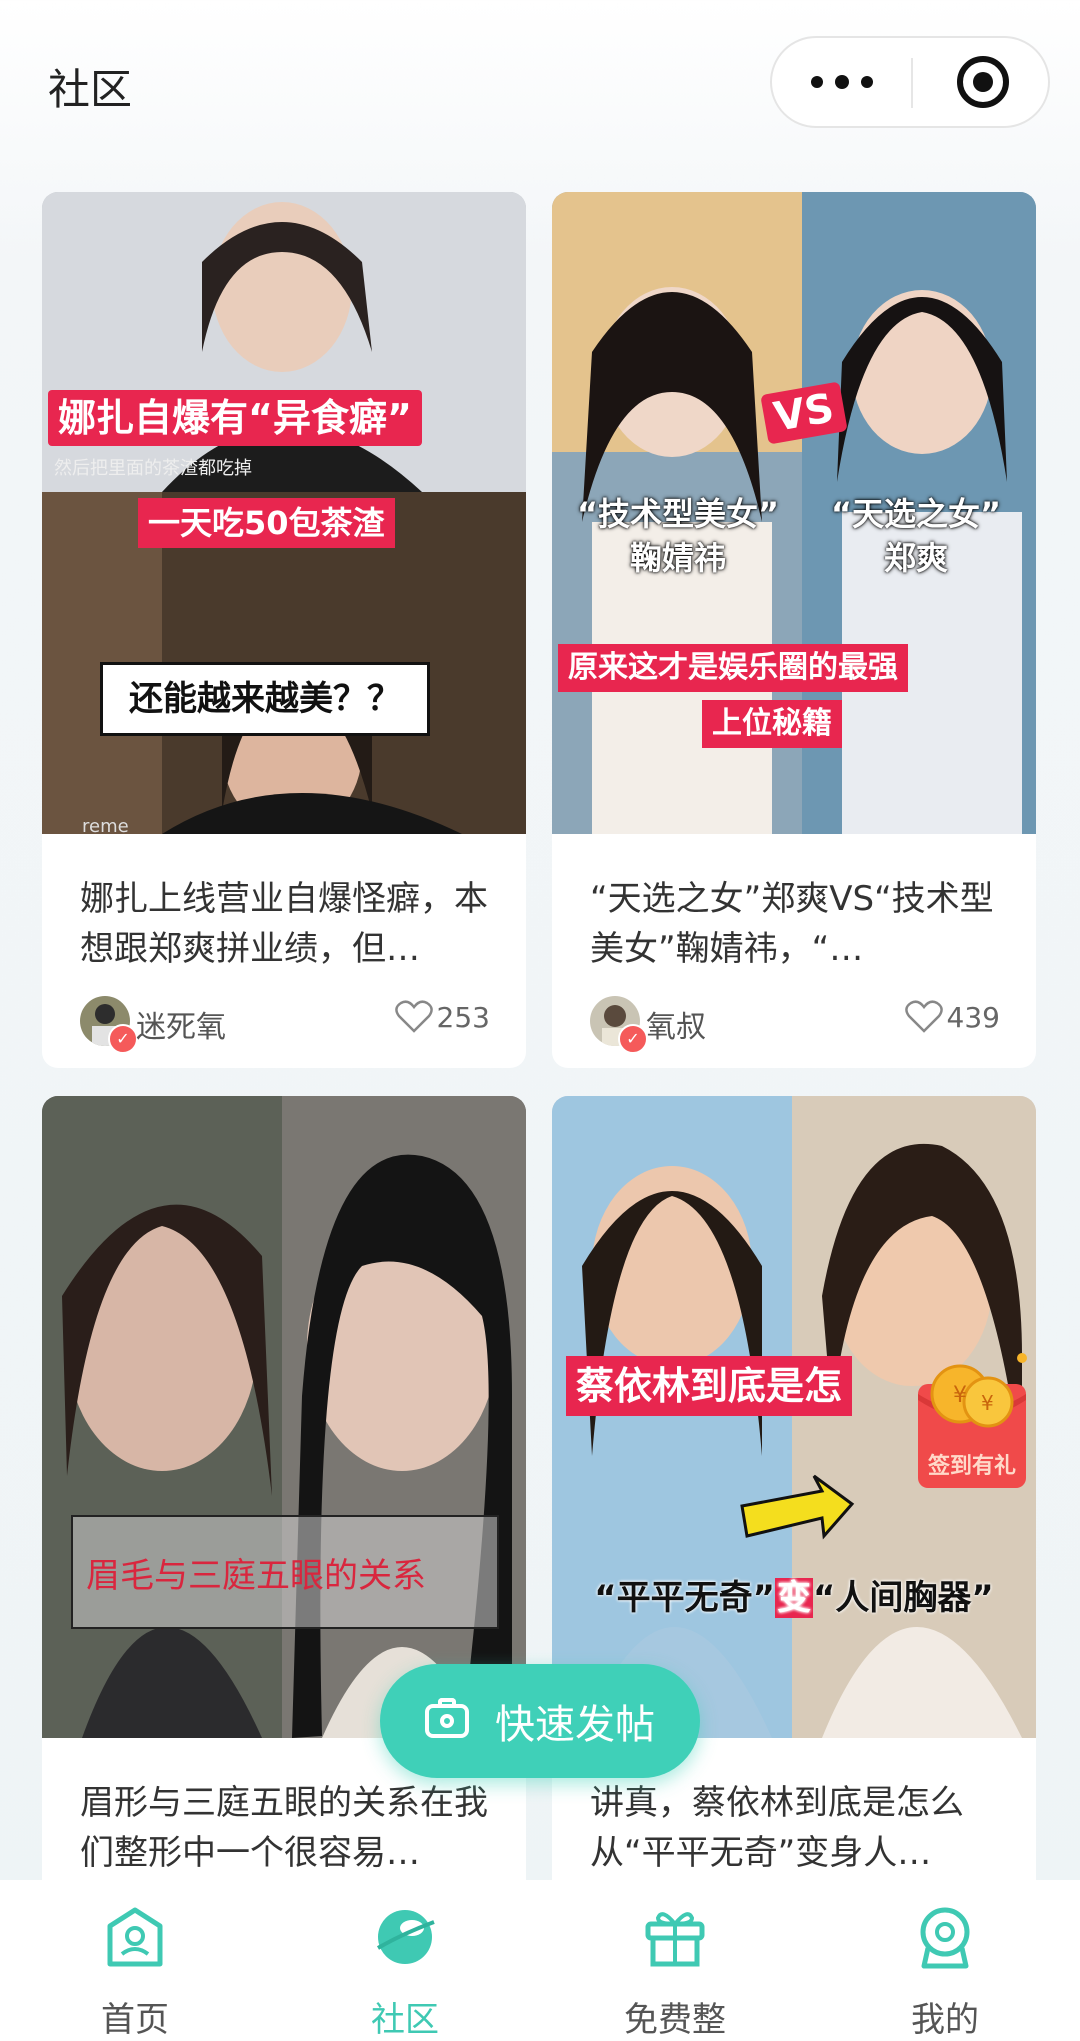  Describe the element at coordinates (945, 1938) in the screenshot. I see `profile-icon` at that location.